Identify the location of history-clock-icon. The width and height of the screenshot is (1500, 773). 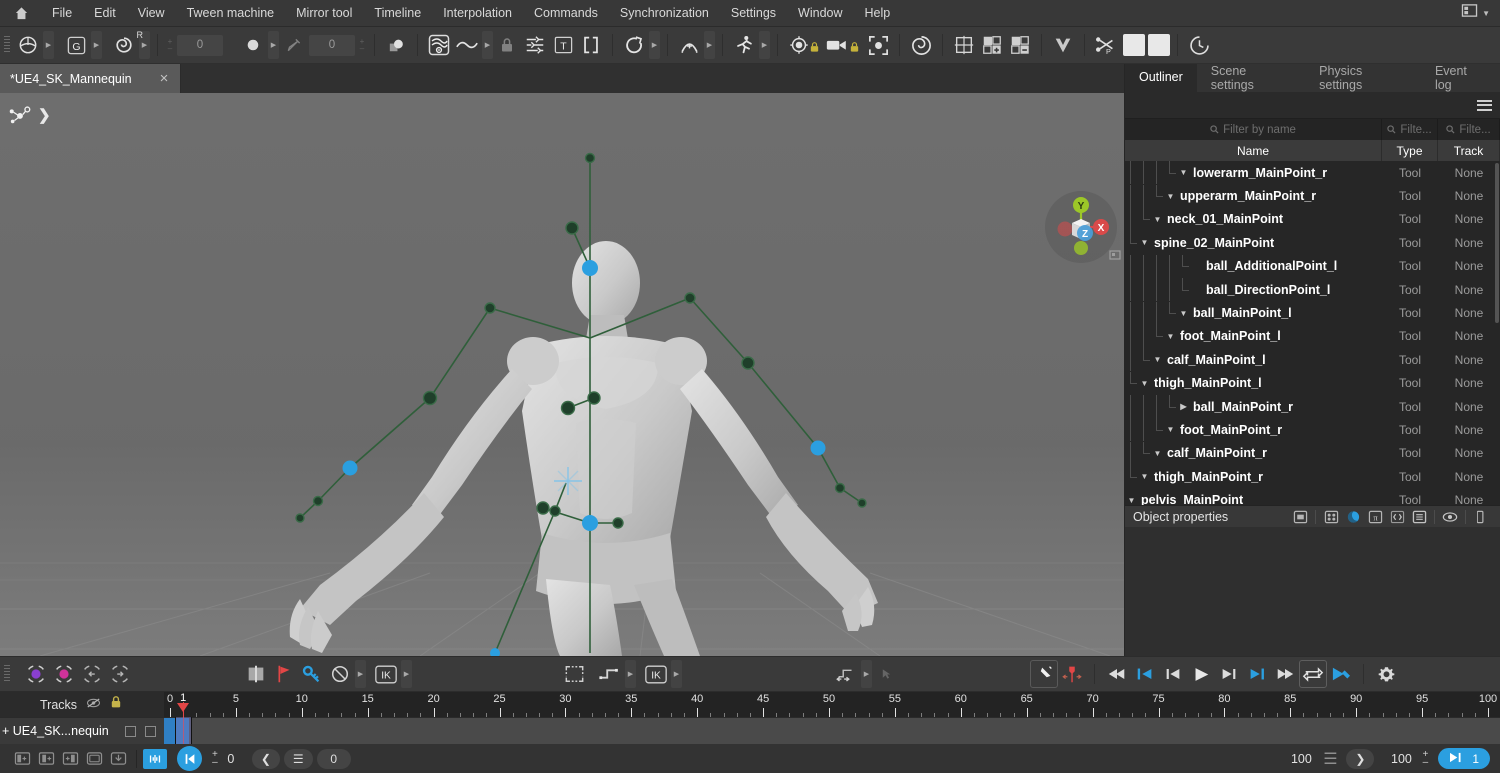
(1199, 45).